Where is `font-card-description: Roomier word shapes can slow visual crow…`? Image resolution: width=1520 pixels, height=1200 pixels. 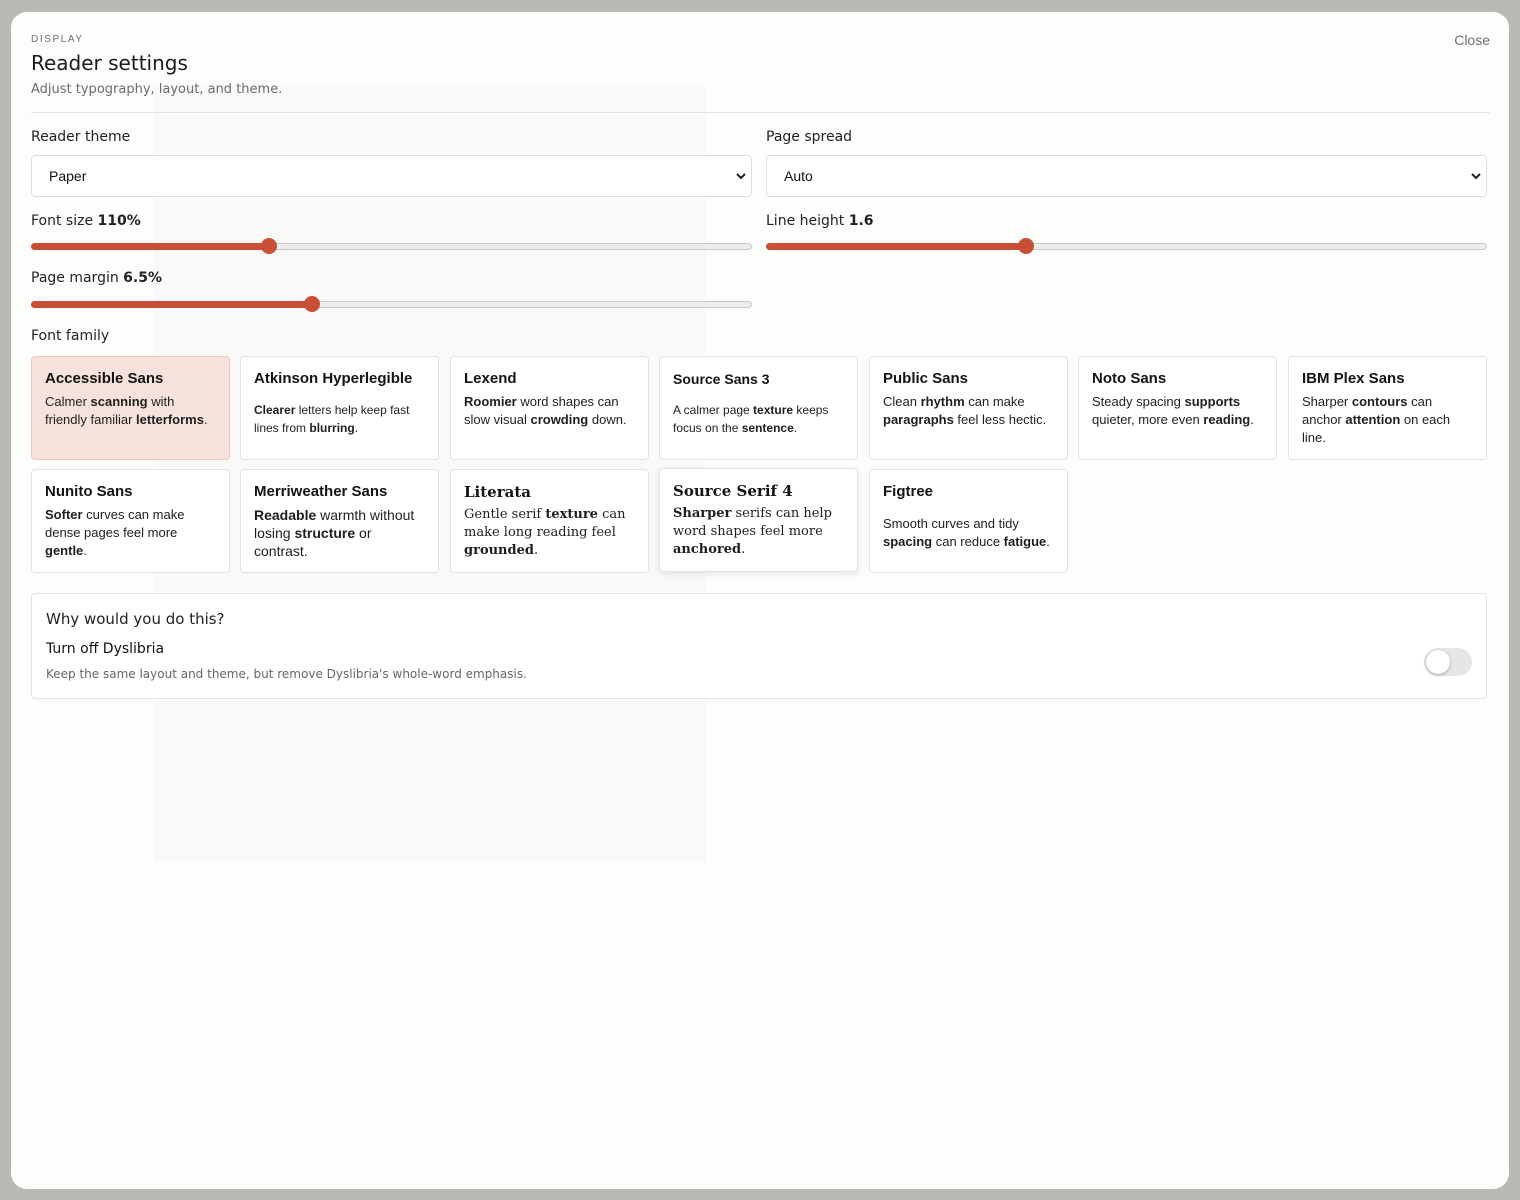 font-card-description: Roomier word shapes can slow visual crow… is located at coordinates (549, 411).